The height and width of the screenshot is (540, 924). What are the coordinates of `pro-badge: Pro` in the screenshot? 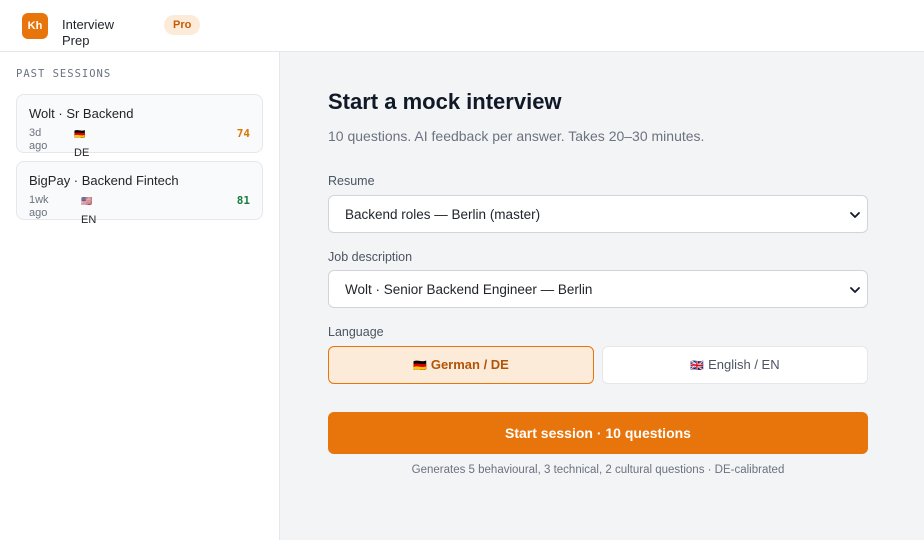 It's located at (182, 25).